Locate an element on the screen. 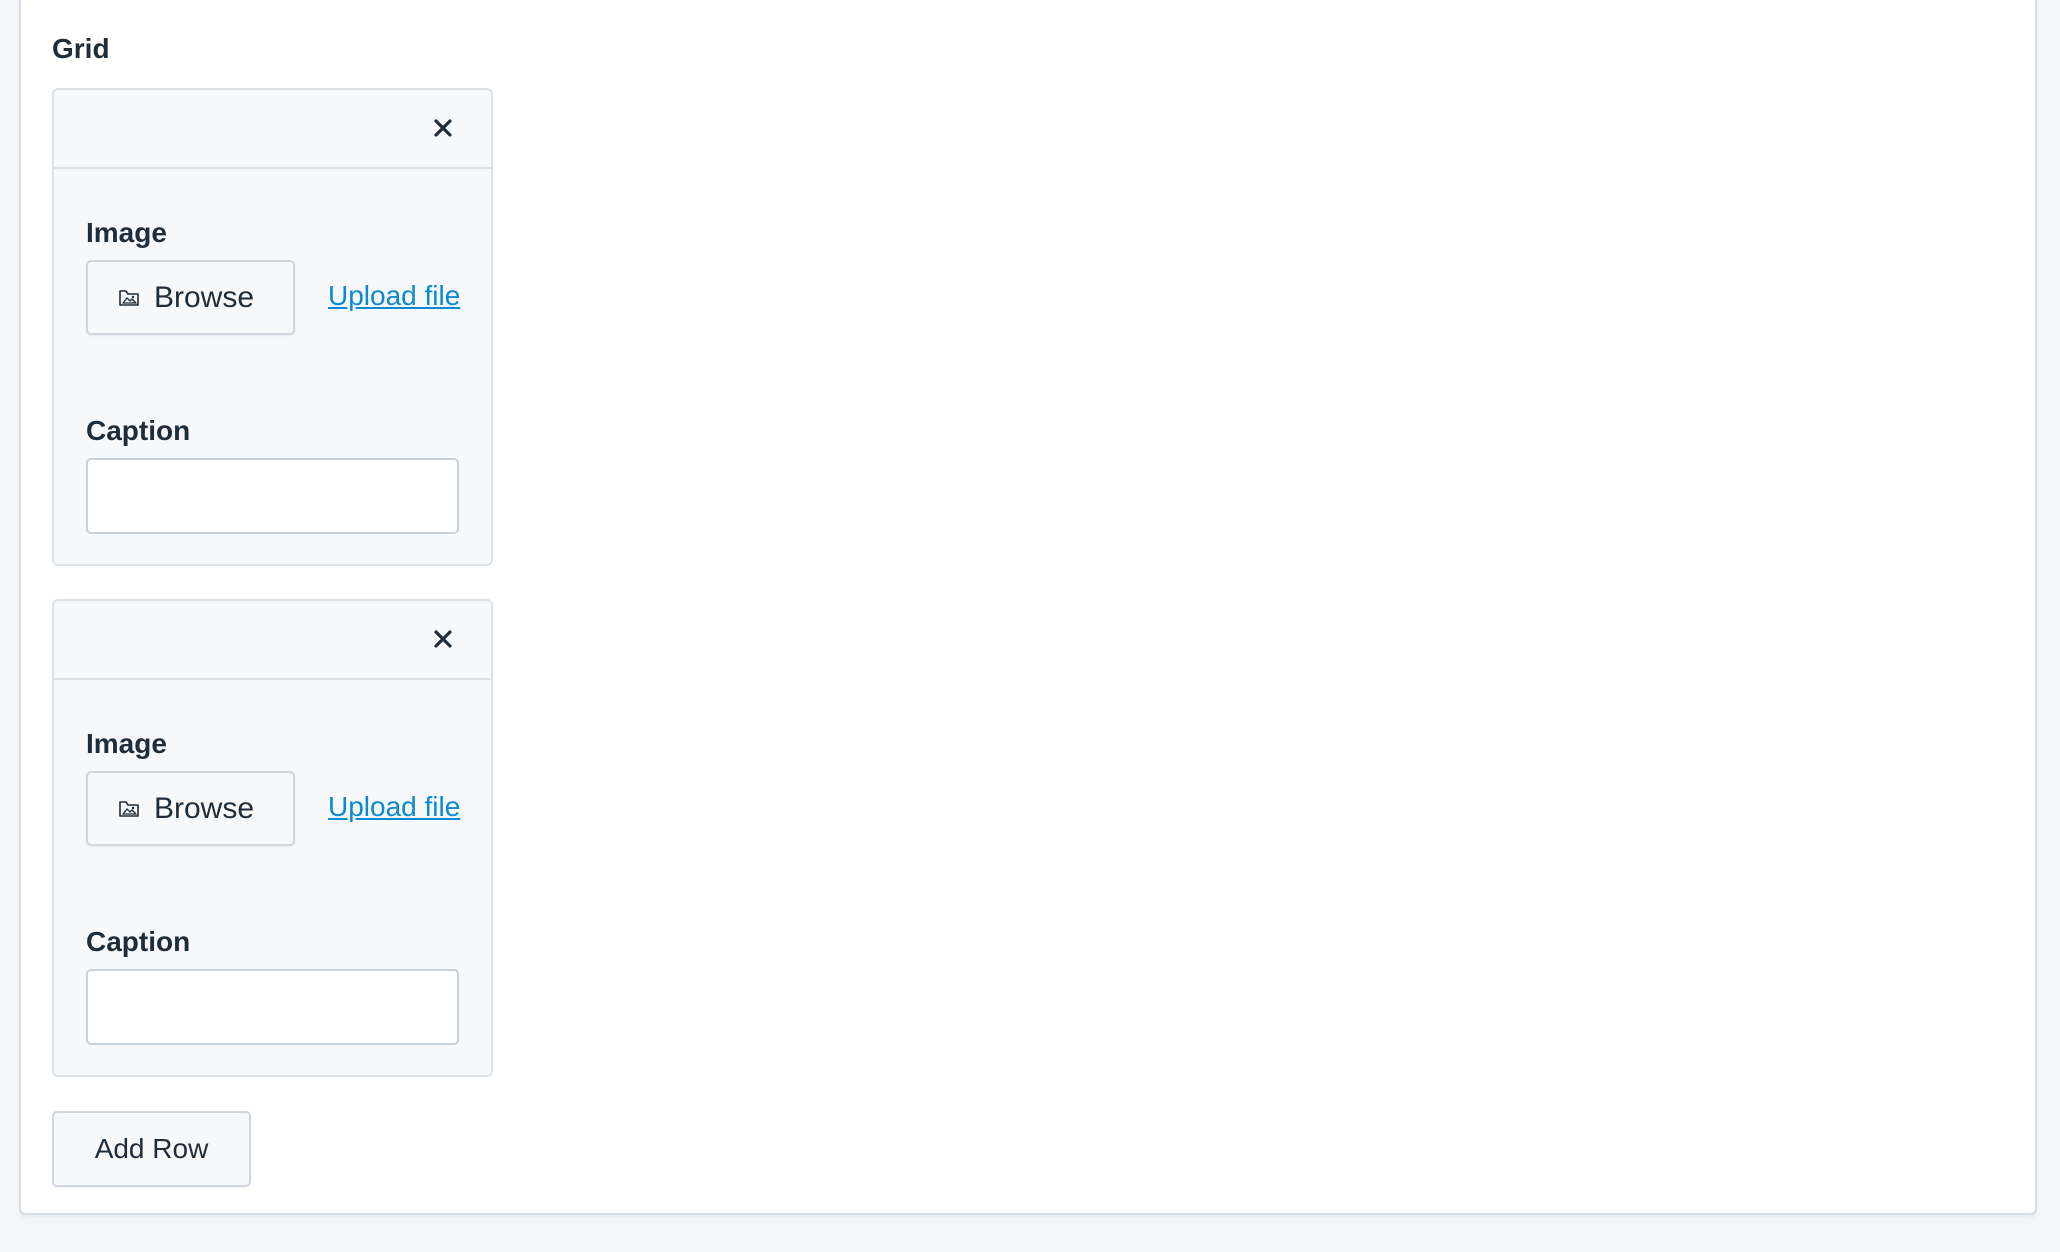 This screenshot has height=1252, width=2060. add-row-button: Add Row is located at coordinates (151, 1149).